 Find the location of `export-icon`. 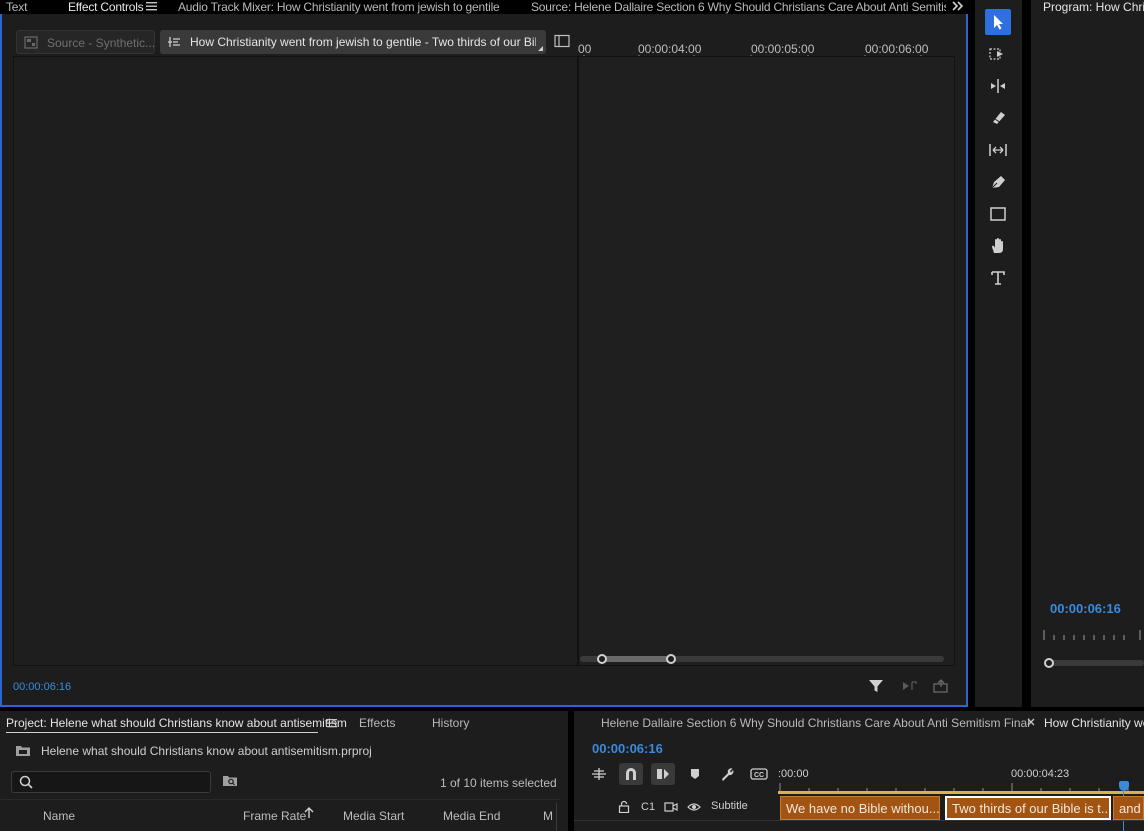

export-icon is located at coordinates (941, 686).